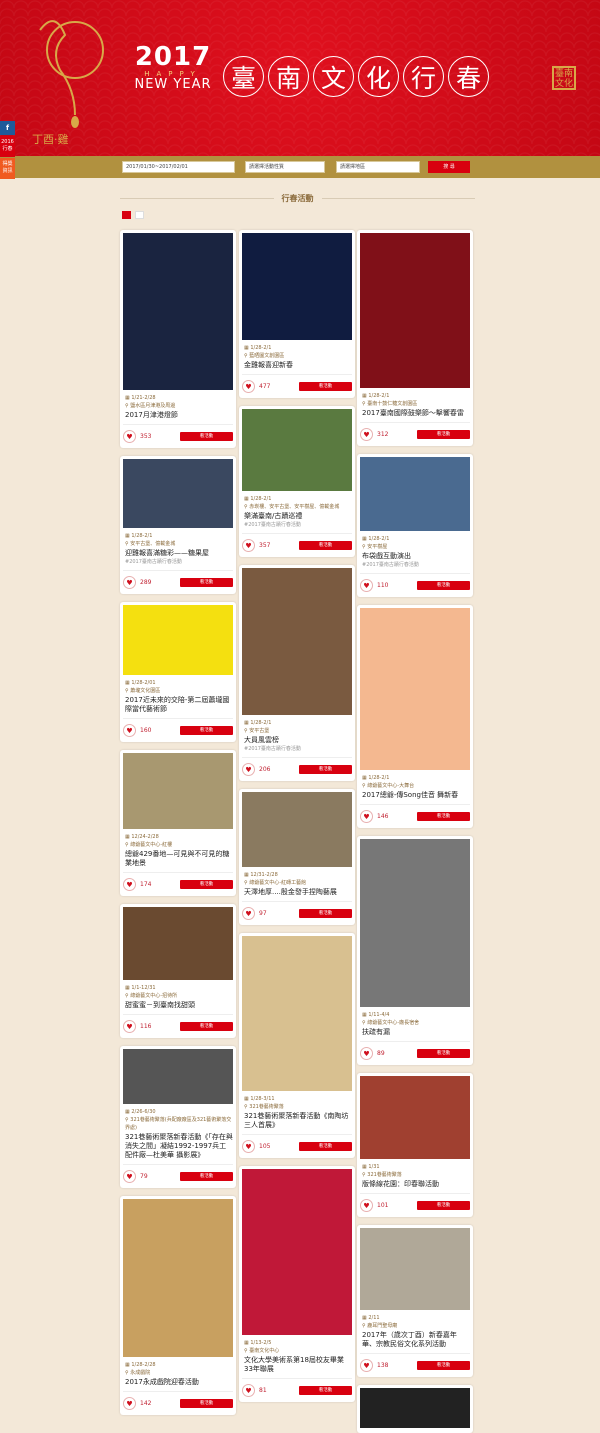 The width and height of the screenshot is (600, 1433). What do you see at coordinates (137, 582) in the screenshot?
I see `like-button: ♥ 289` at bounding box center [137, 582].